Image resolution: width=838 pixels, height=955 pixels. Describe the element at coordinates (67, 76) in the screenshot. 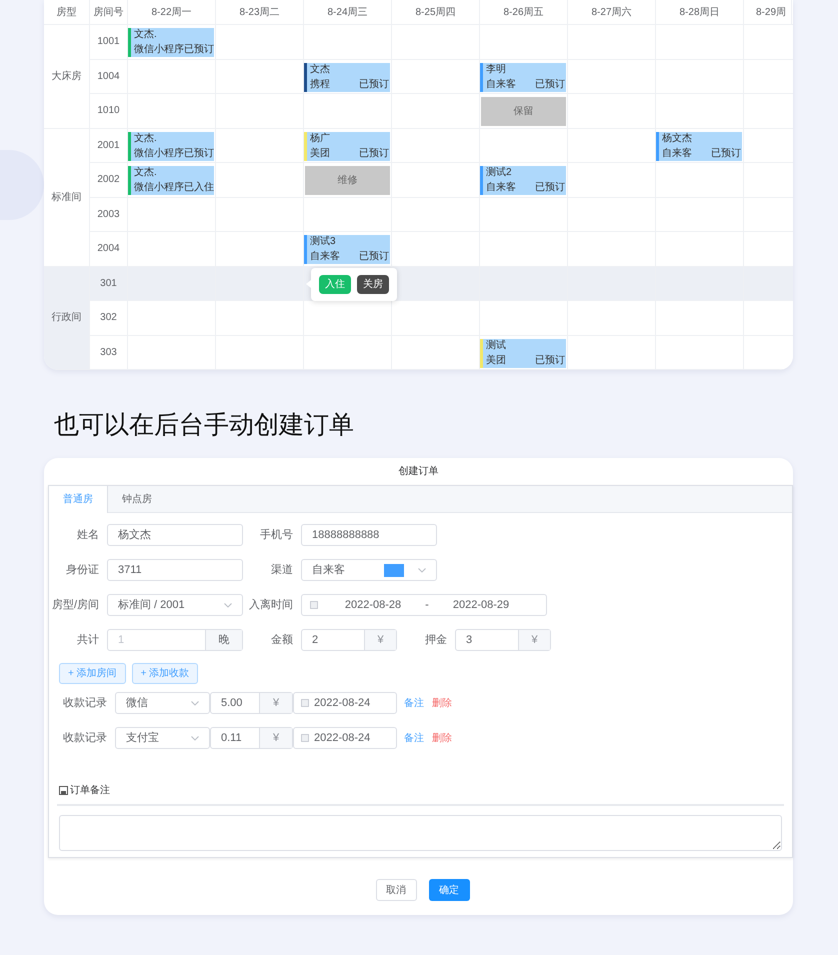

I see `room-type-cell: 大床房` at that location.